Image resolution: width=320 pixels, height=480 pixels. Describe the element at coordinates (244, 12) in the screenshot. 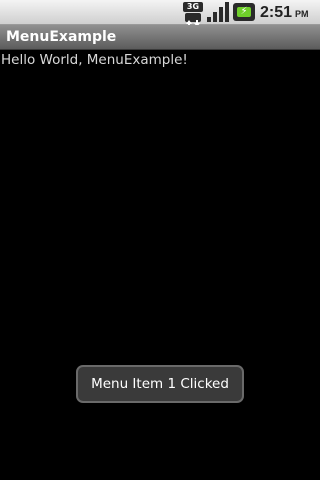

I see `battery-charging-icon: ⚡` at that location.